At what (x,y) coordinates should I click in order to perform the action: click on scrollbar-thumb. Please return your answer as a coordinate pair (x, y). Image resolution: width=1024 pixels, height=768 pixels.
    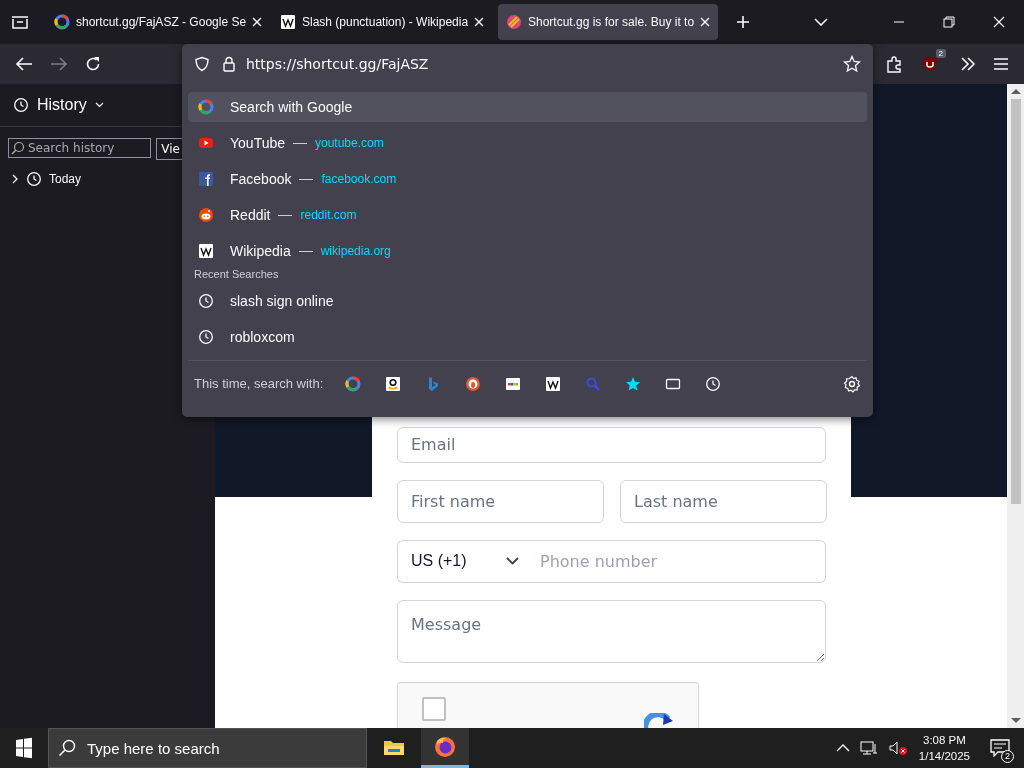
    Looking at the image, I should click on (1015, 301).